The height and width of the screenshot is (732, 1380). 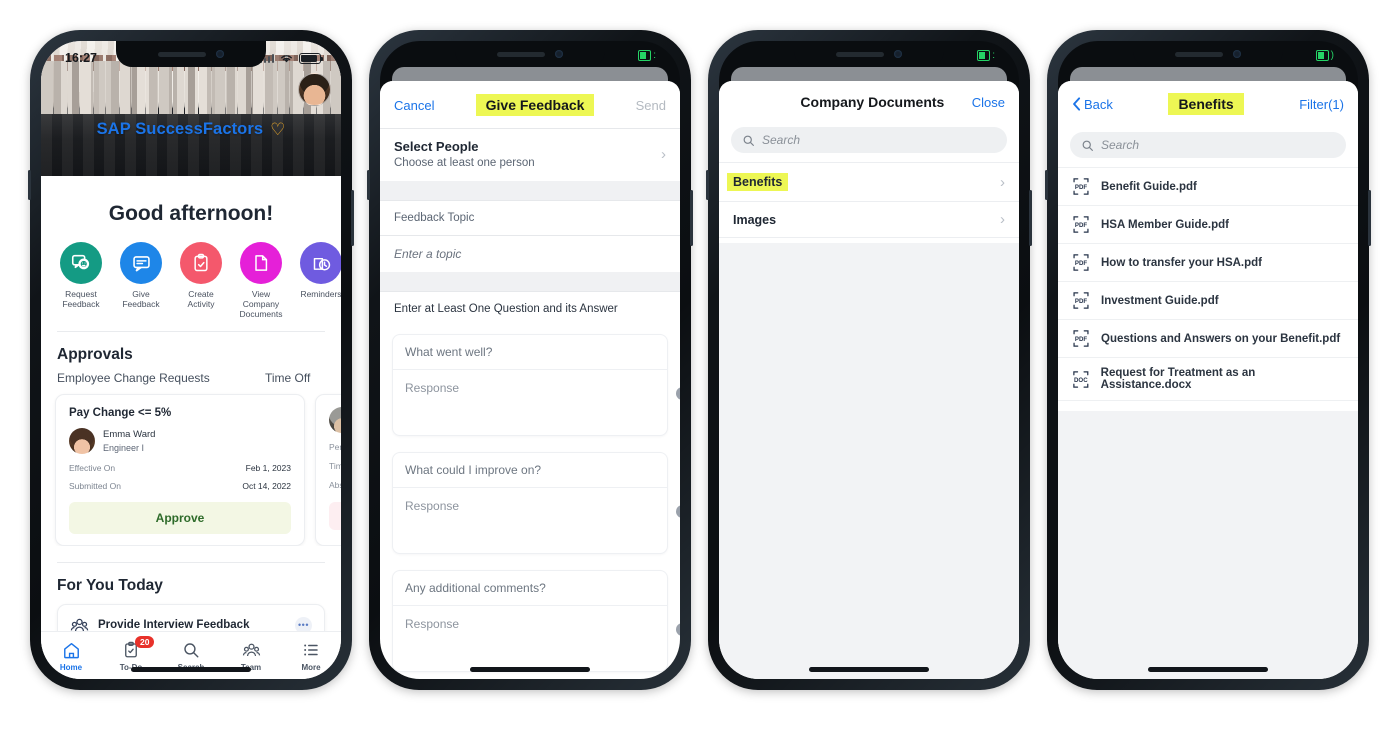 I want to click on approvals-title: Approvals, so click(x=95, y=355).